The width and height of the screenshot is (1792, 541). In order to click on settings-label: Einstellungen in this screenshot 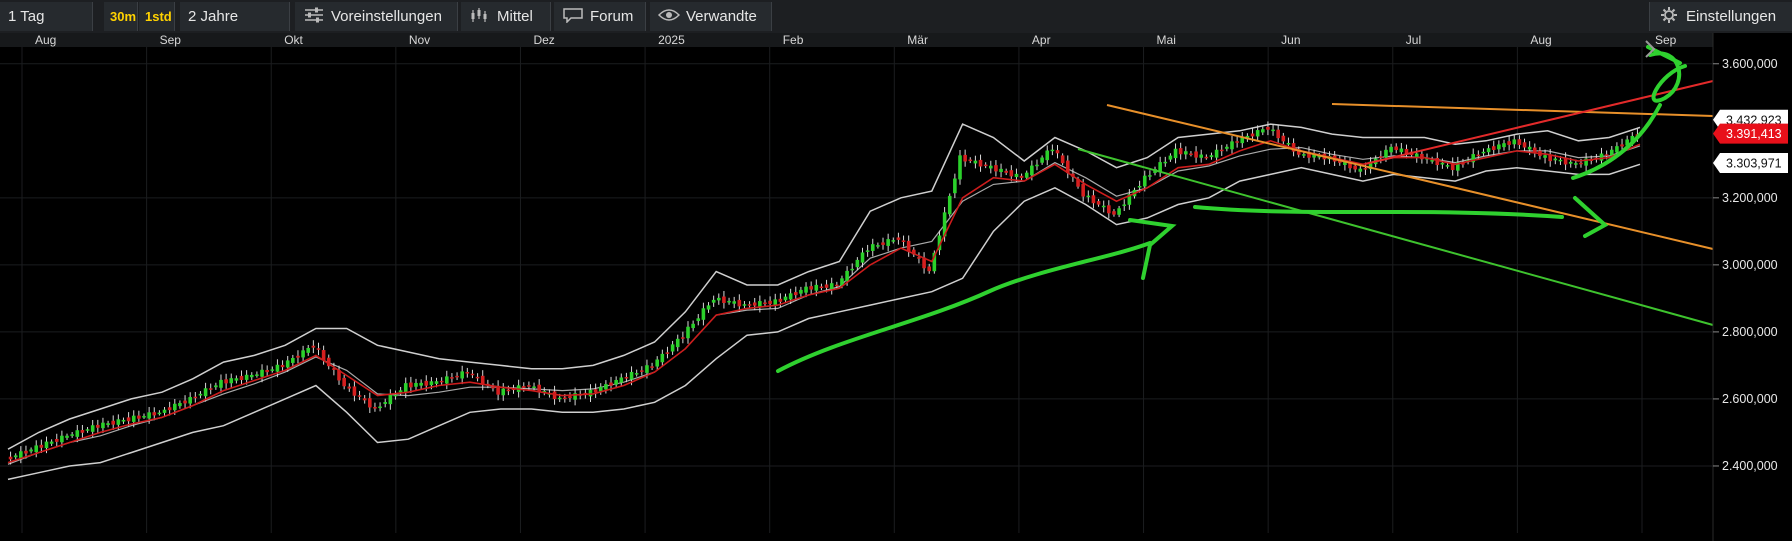, I will do `click(1731, 16)`.